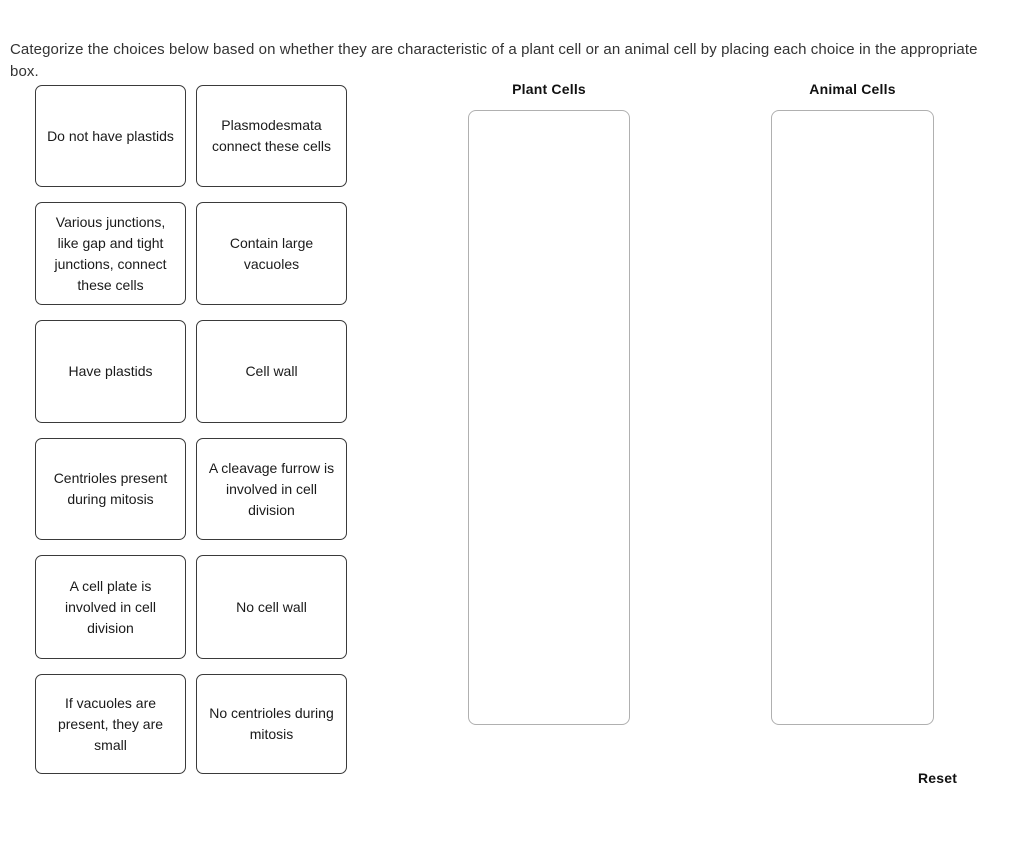  I want to click on choice-tile-contain-large-vacuoles: Contain large vacuoles, so click(271, 253).